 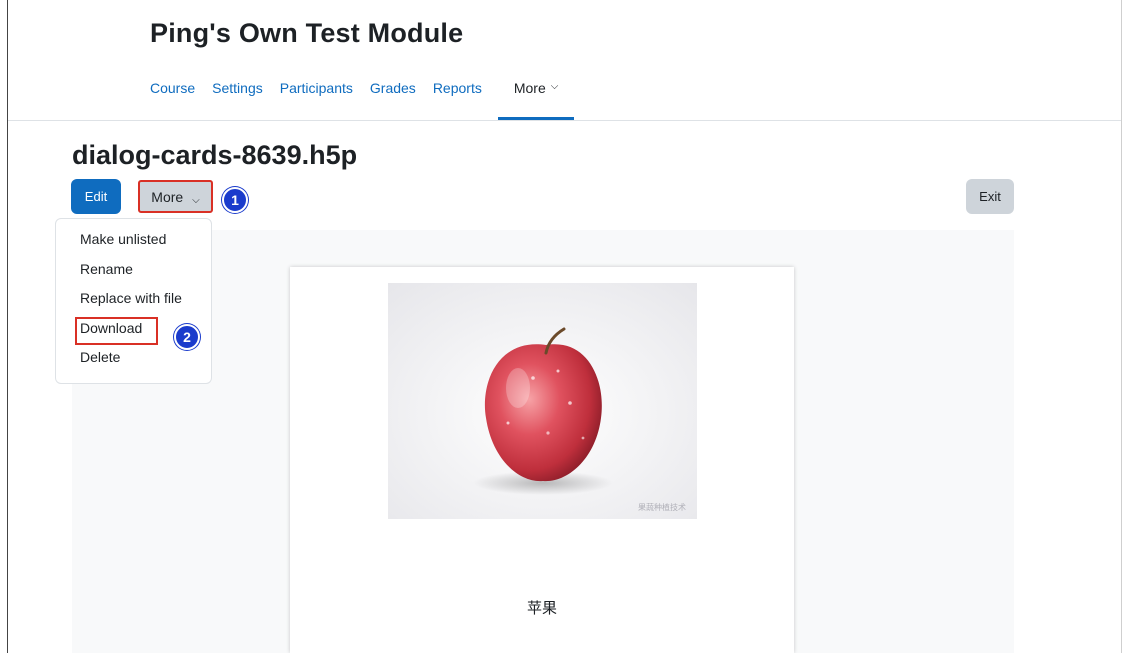 I want to click on header-divider, so click(x=564, y=120).